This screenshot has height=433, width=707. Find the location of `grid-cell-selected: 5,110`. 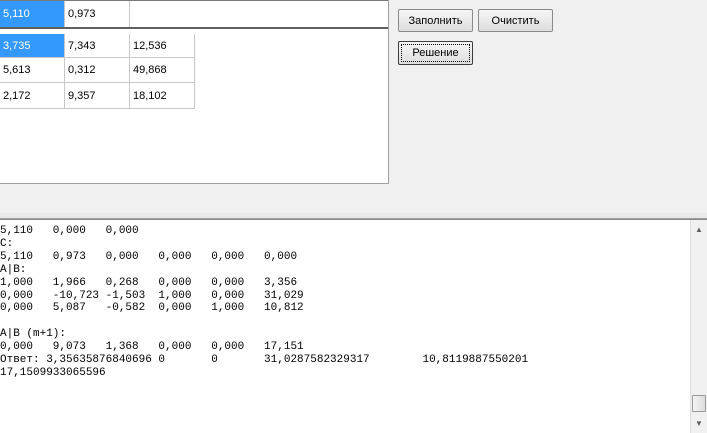

grid-cell-selected: 5,110 is located at coordinates (32, 14).